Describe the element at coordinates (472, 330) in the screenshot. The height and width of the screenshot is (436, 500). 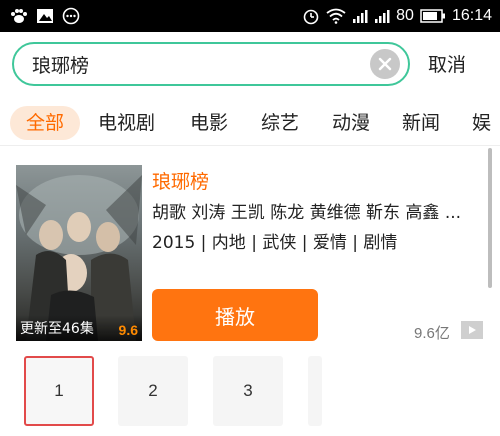
I see `more-arrow-icon` at that location.